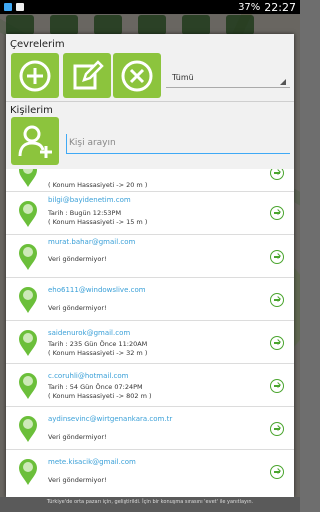 The image size is (320, 512). What do you see at coordinates (100, 396) in the screenshot?
I see `contact-info-line: ( Konum Hassasiyeti -> 802 m )` at bounding box center [100, 396].